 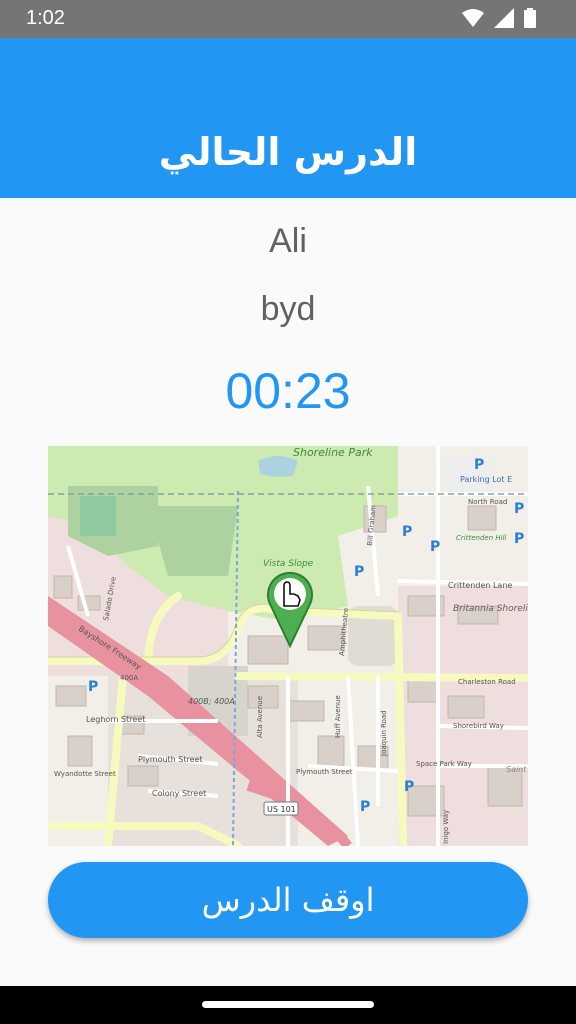 What do you see at coordinates (179, 793) in the screenshot?
I see `map-label-colony-street: Colony Street` at bounding box center [179, 793].